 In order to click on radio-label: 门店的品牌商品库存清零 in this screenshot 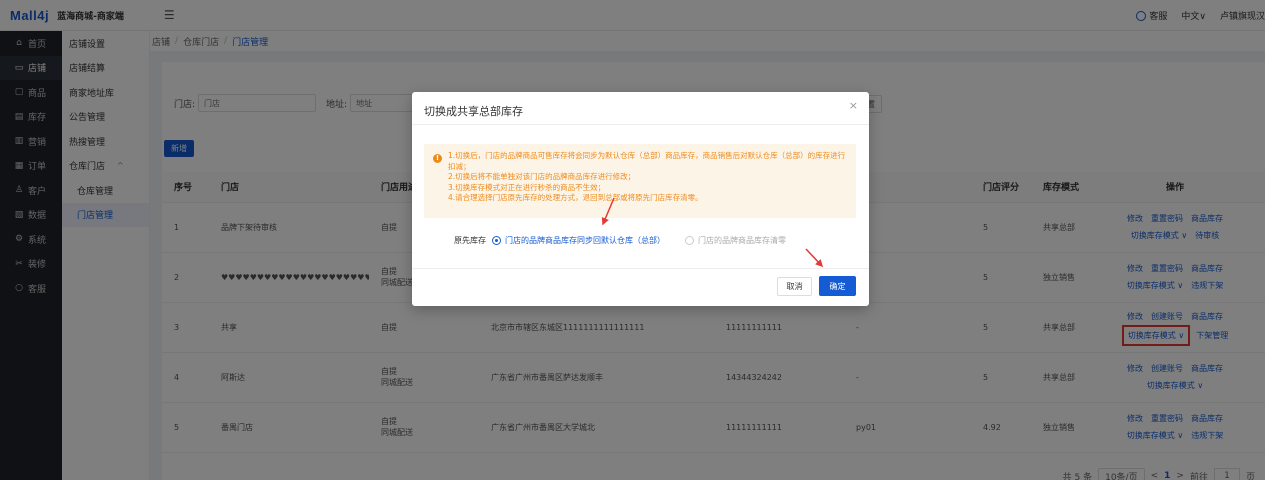, I will do `click(742, 240)`.